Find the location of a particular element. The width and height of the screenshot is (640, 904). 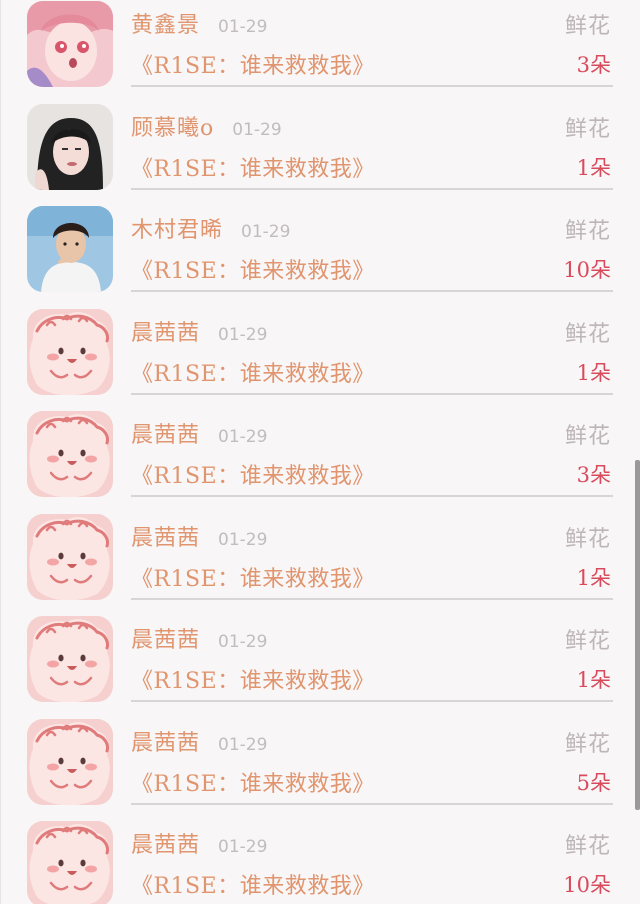

woman-portrait-avatar is located at coordinates (70, 146).